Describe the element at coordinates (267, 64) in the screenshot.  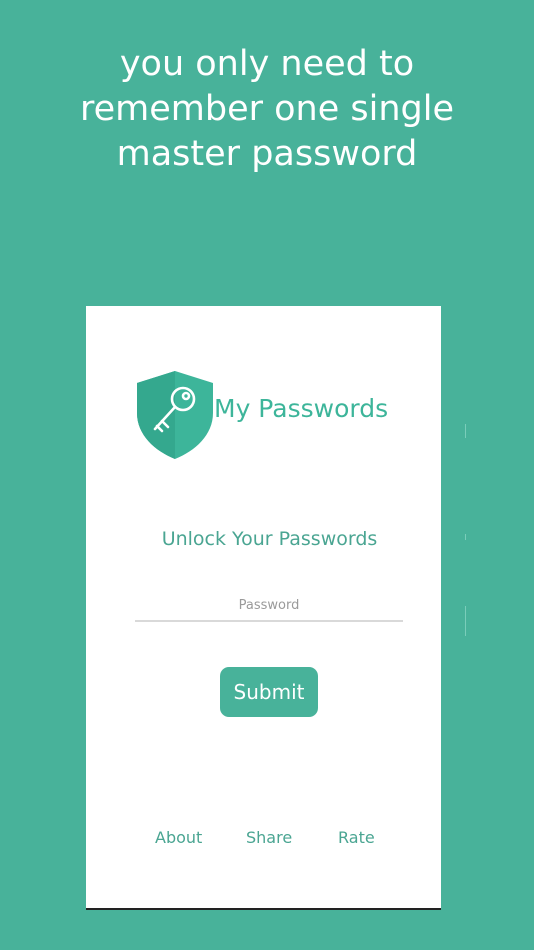
I see `headline-line-1: you only need to` at that location.